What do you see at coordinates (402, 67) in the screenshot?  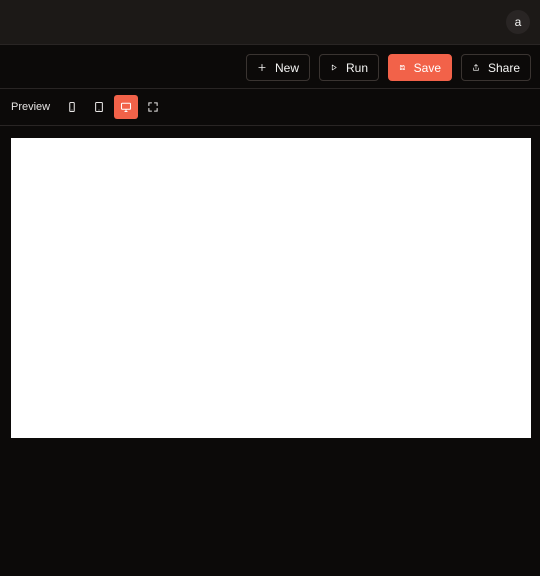 I see `floppy-disk-icon` at bounding box center [402, 67].